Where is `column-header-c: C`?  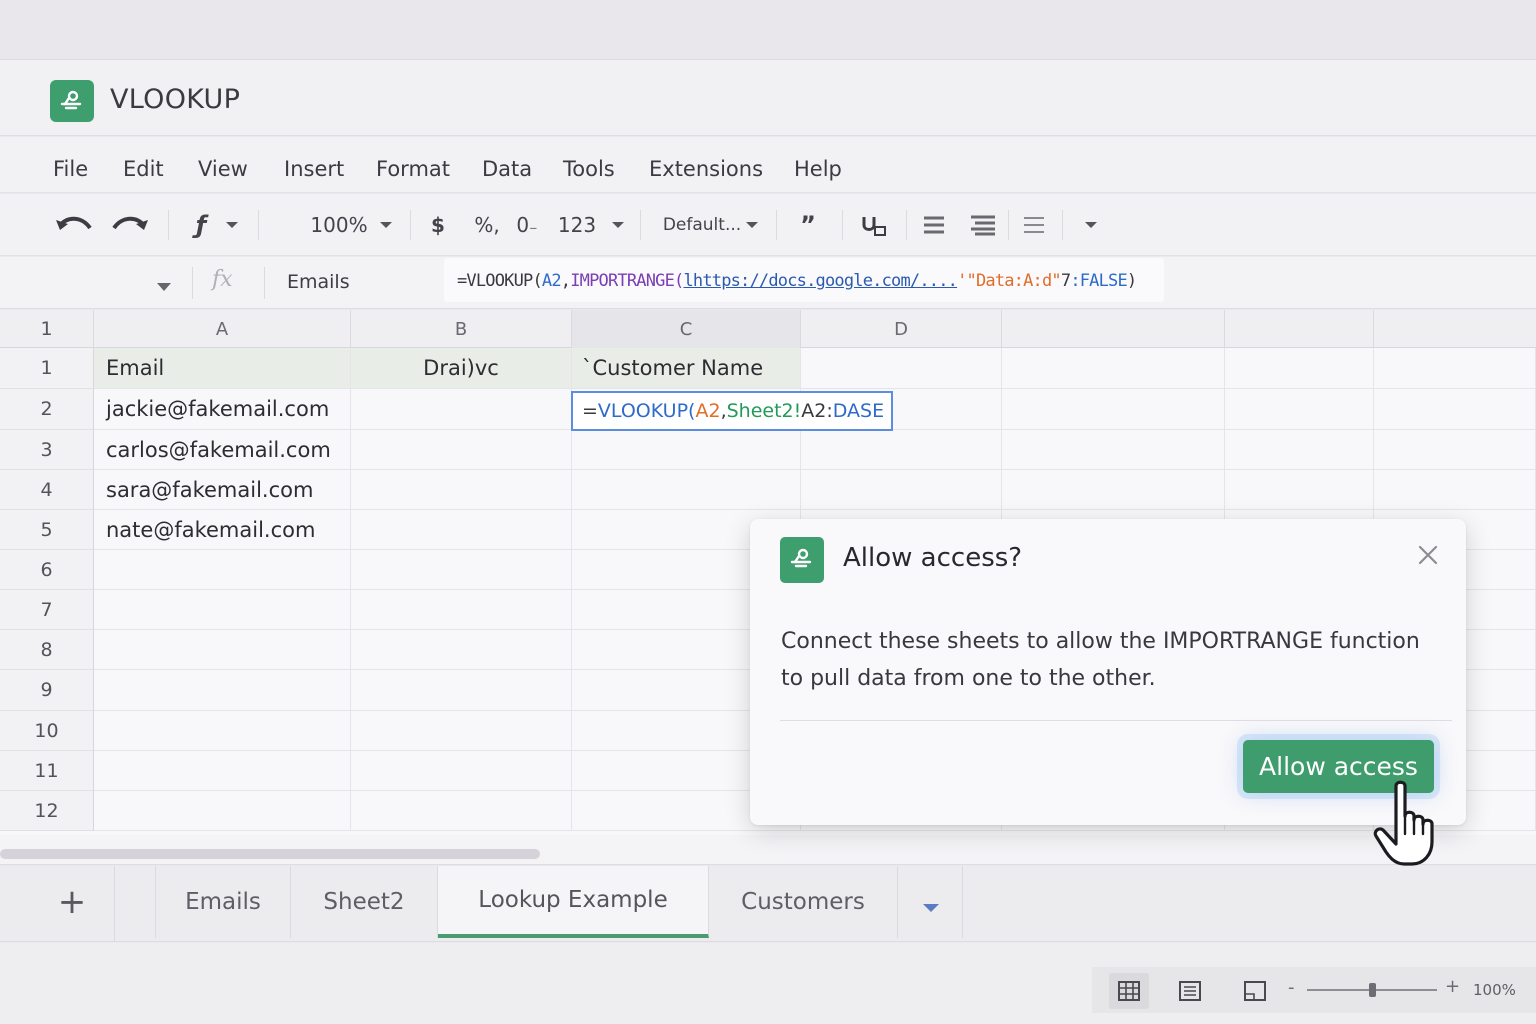 column-header-c: C is located at coordinates (686, 329).